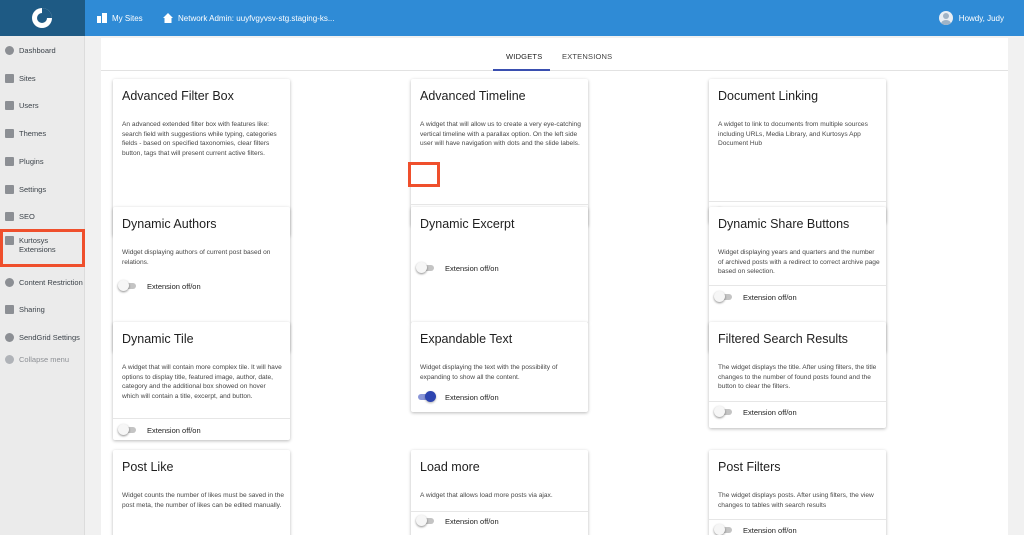 Image resolution: width=1024 pixels, height=535 pixels. Describe the element at coordinates (158, 339) in the screenshot. I see `card-title: Dynamic Tile` at that location.